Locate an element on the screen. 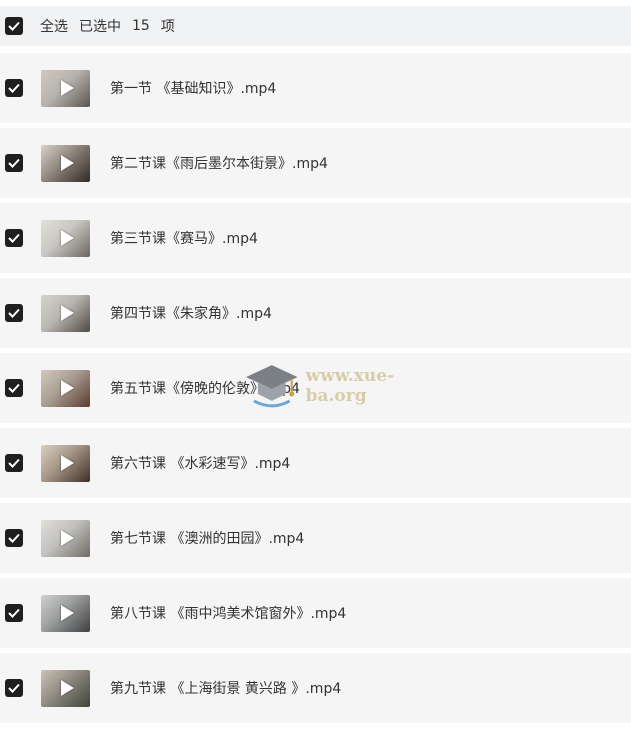 This screenshot has height=729, width=631. file-row: 第二节课《雨后墨尔本街景》.mp4 is located at coordinates (315, 163).